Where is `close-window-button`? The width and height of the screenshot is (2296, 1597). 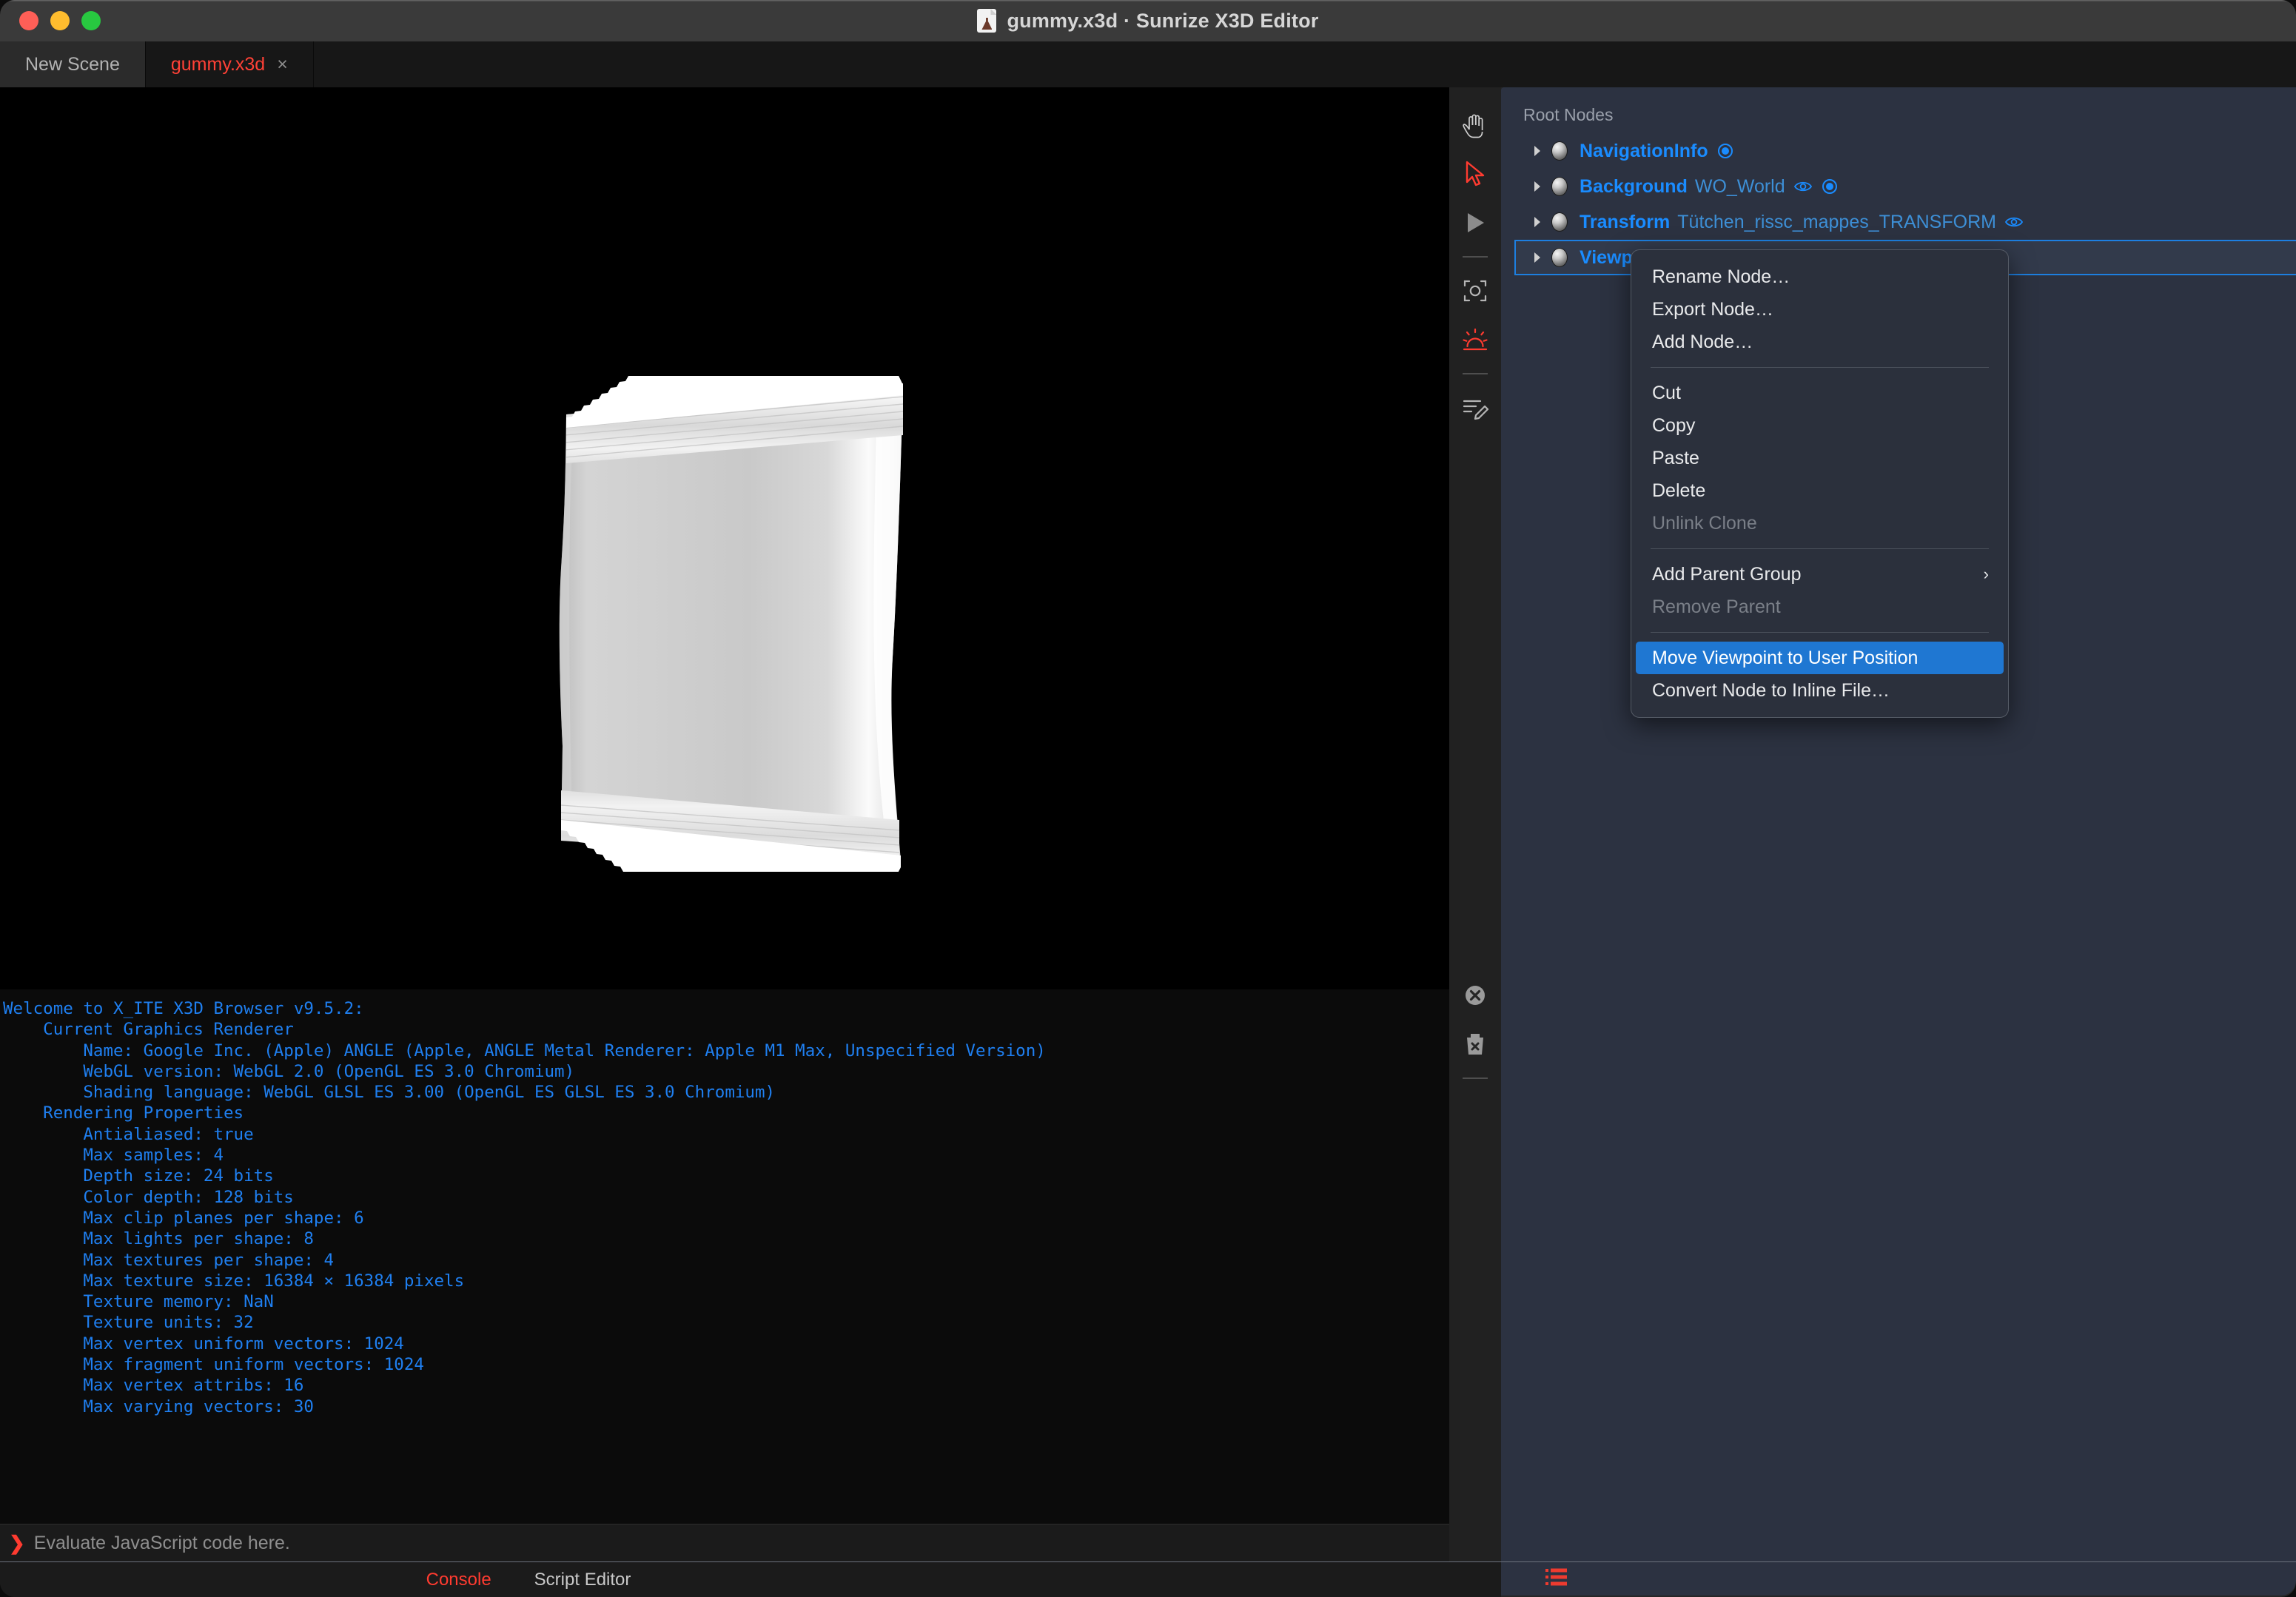 close-window-button is located at coordinates (29, 21).